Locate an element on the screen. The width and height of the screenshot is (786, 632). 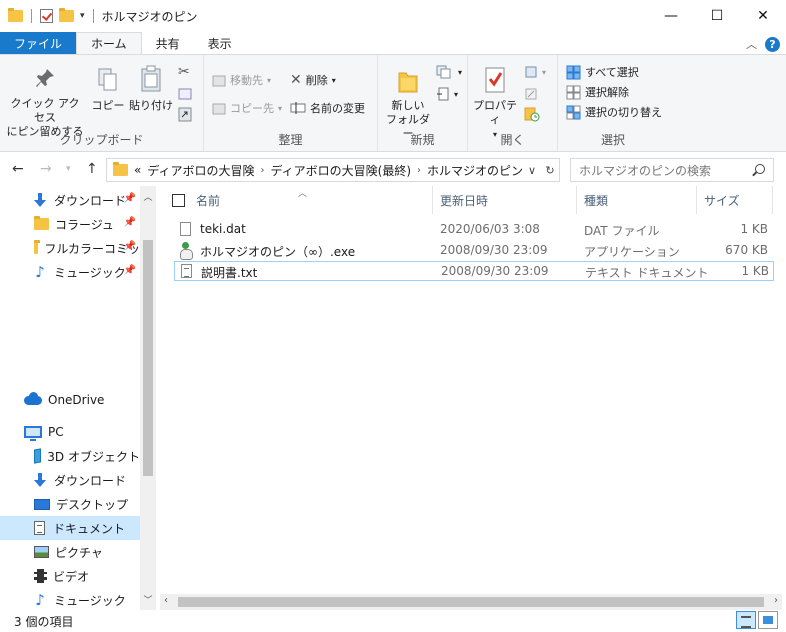
nav-item-pc-downloads: ダウンロード is located at coordinates (70, 480).